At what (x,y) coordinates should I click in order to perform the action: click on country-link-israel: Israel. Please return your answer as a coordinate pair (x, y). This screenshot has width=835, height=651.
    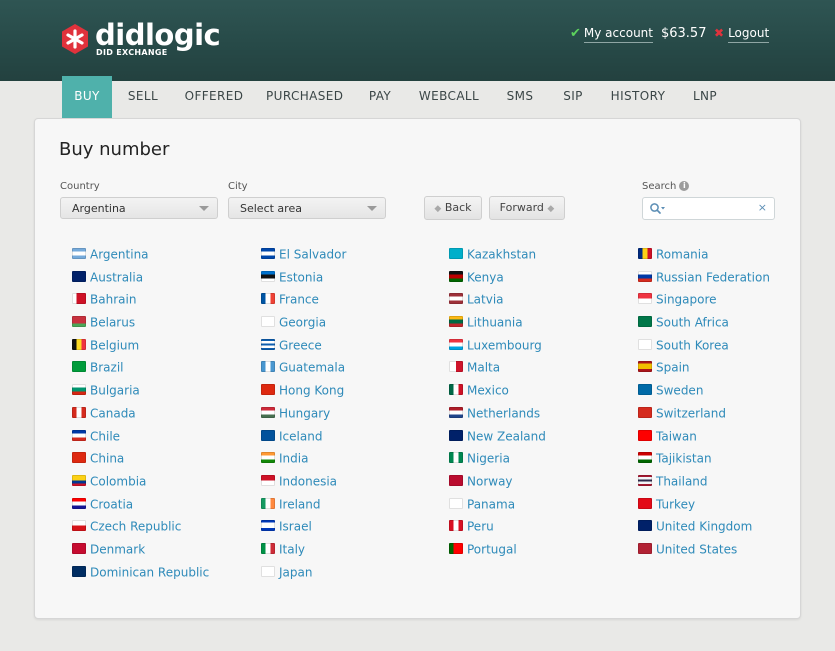
    Looking at the image, I should click on (353, 527).